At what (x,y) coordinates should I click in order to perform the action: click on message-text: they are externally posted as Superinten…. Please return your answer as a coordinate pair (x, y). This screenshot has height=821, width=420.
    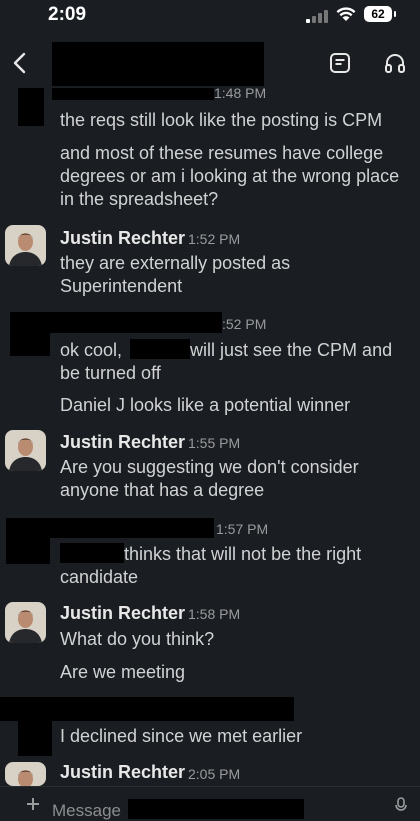
    Looking at the image, I should click on (175, 274).